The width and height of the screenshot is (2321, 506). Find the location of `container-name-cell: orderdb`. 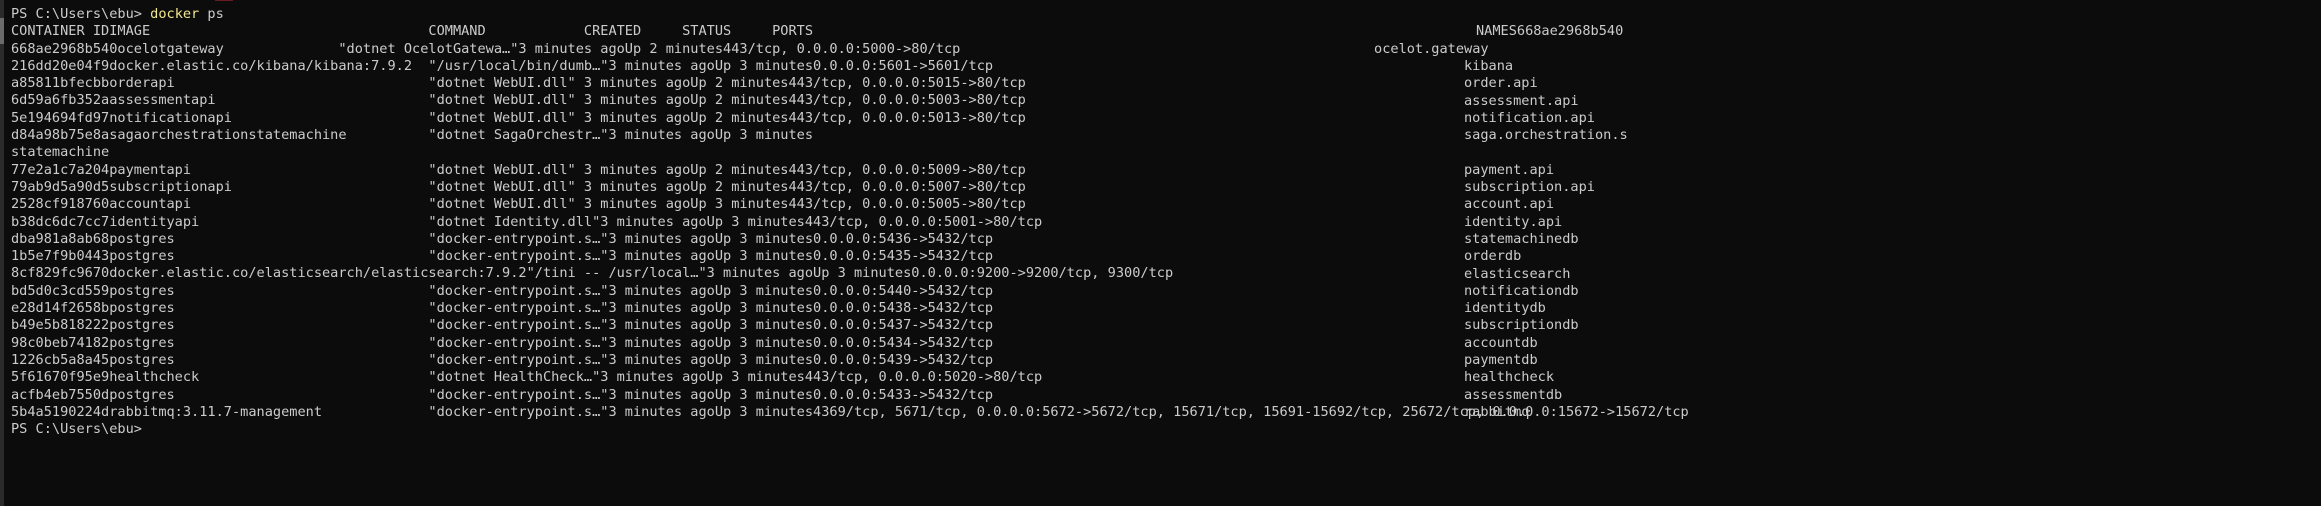

container-name-cell: orderdb is located at coordinates (1493, 256).